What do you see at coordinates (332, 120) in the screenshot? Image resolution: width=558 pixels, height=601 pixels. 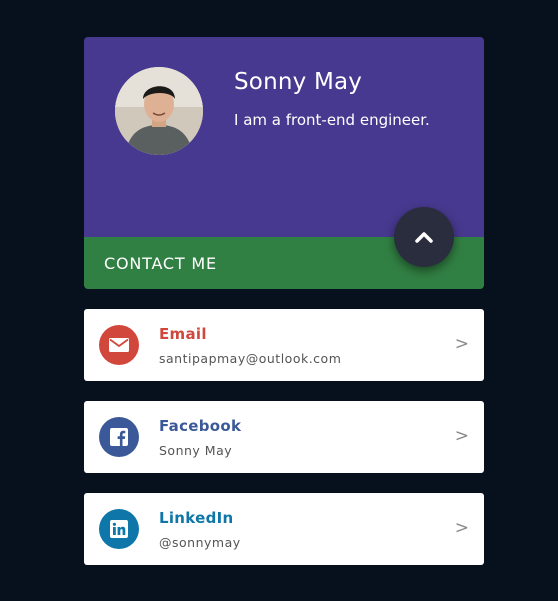 I see `profile-tagline: I am a front-end engineer.` at bounding box center [332, 120].